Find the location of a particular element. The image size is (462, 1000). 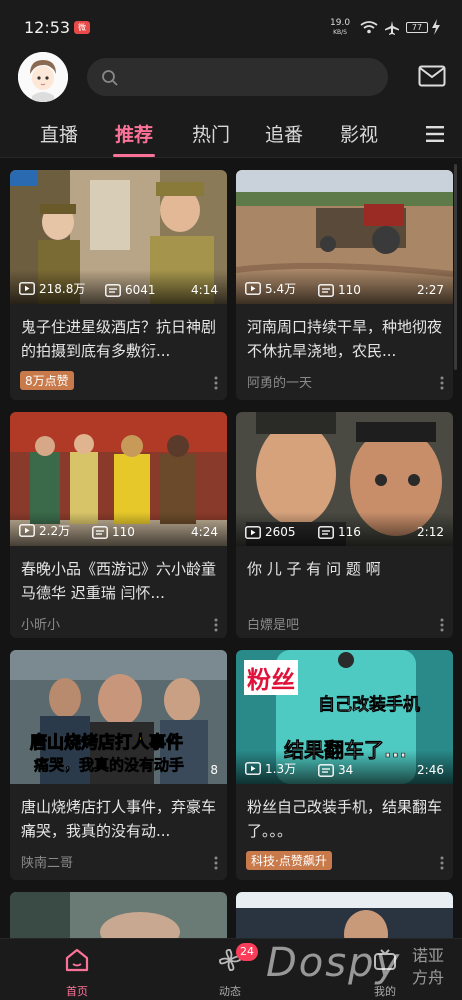

watermark-chinese: 诺亚 方舟 is located at coordinates (428, 966).